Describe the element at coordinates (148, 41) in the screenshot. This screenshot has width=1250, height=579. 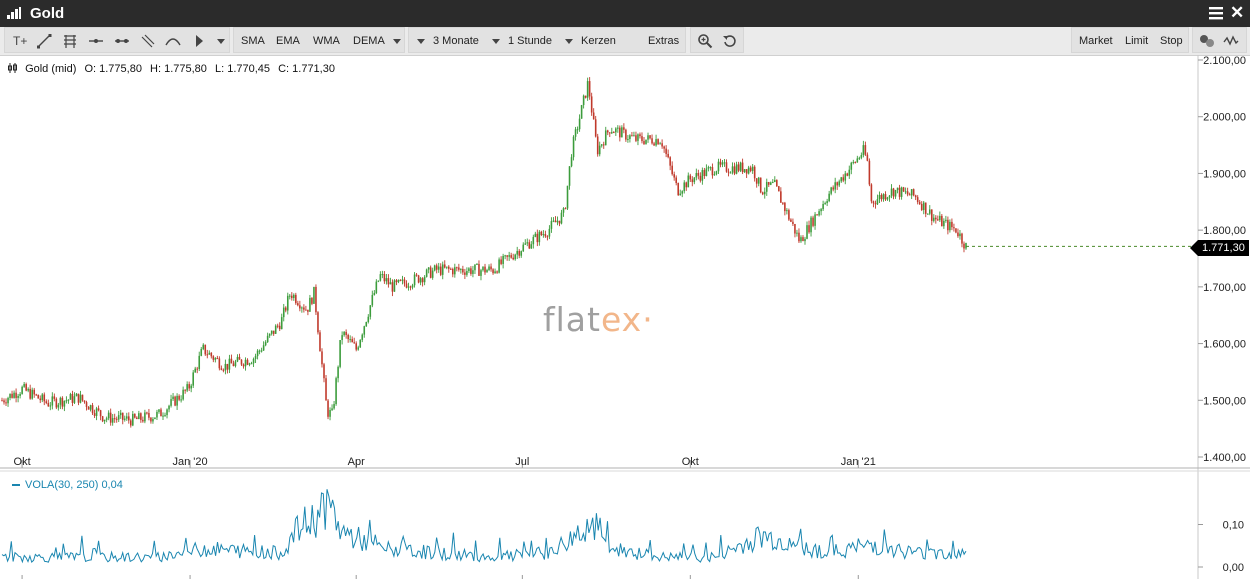
I see `channel-icon` at that location.